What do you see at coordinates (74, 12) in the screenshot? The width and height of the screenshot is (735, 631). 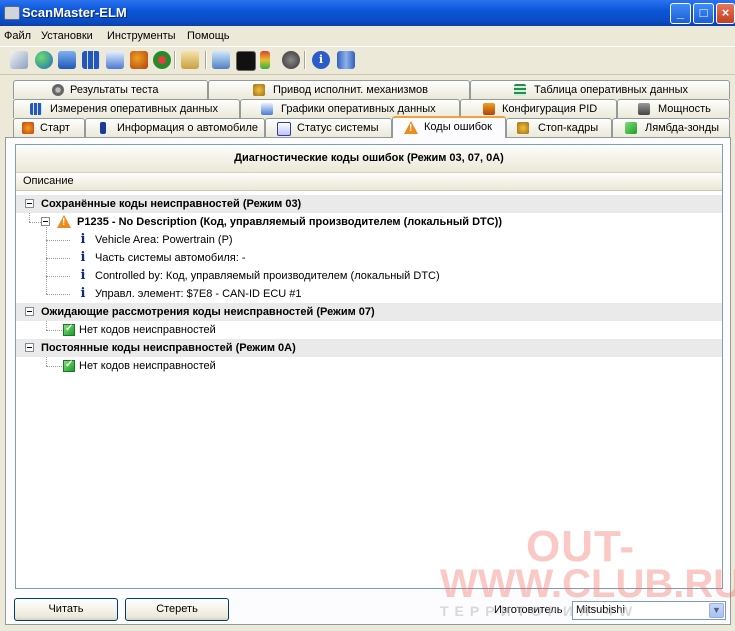 I see `window-title: ScanMaster-ELM` at bounding box center [74, 12].